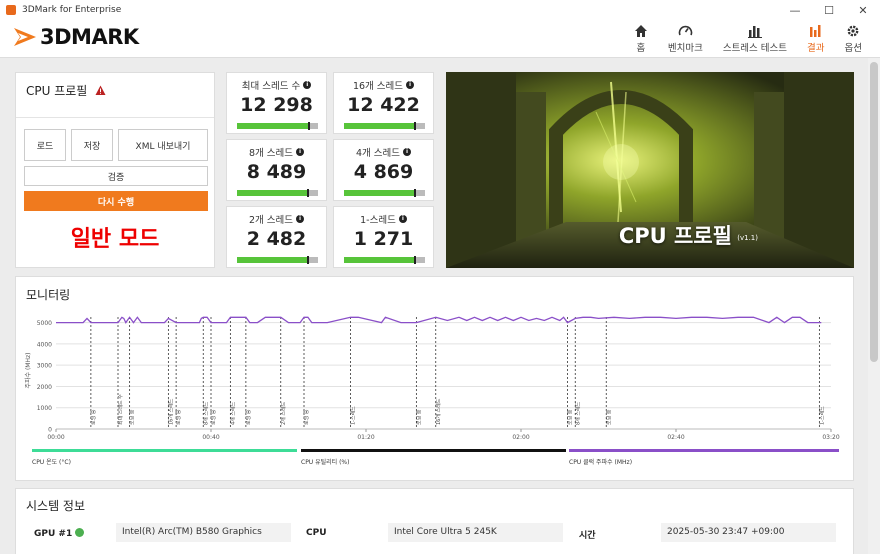 The image size is (880, 554). I want to click on scrollbar-thumb, so click(874, 212).